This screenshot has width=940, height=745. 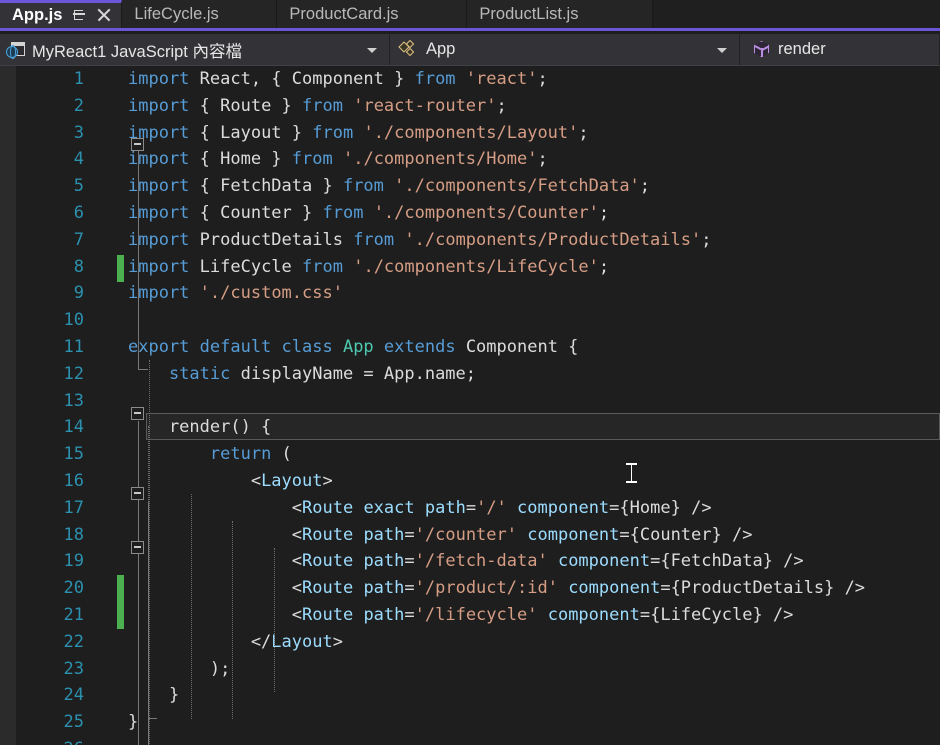 I want to click on code-line: <Layout>, so click(x=534, y=481).